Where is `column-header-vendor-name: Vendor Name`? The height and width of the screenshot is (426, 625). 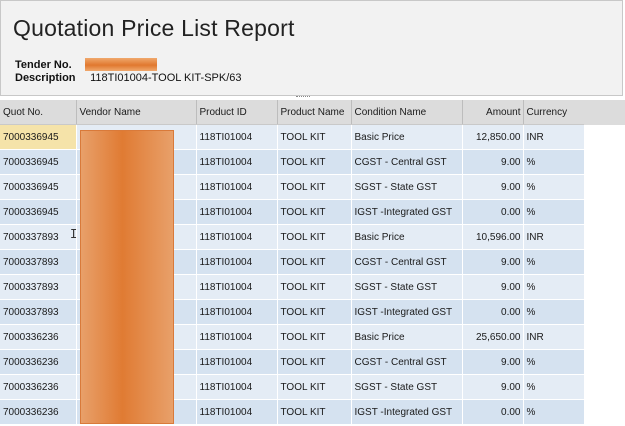
column-header-vendor-name: Vendor Name is located at coordinates (136, 112).